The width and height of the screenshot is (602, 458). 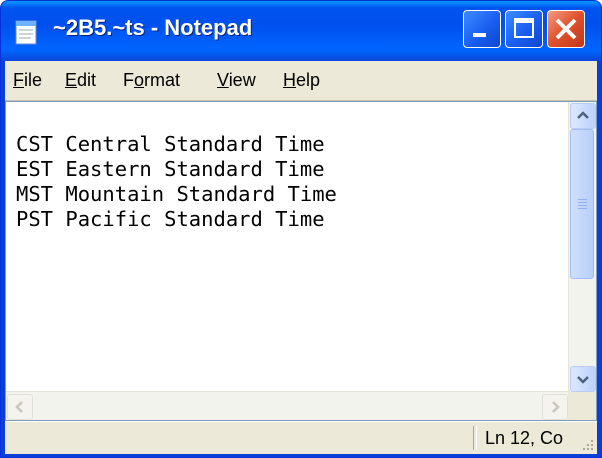 I want to click on minimize-icon, so click(x=479, y=35).